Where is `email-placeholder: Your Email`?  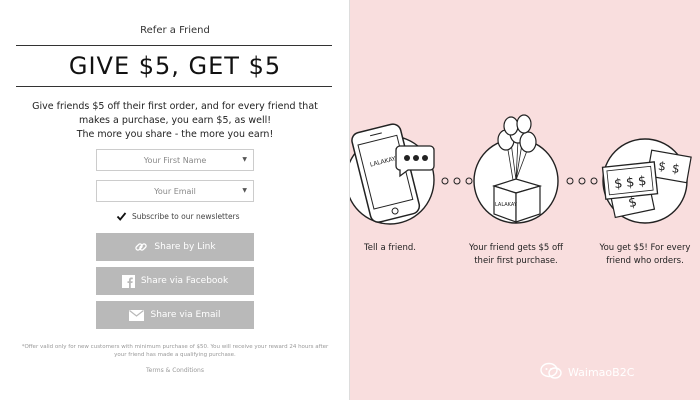 email-placeholder: Your Email is located at coordinates (175, 191).